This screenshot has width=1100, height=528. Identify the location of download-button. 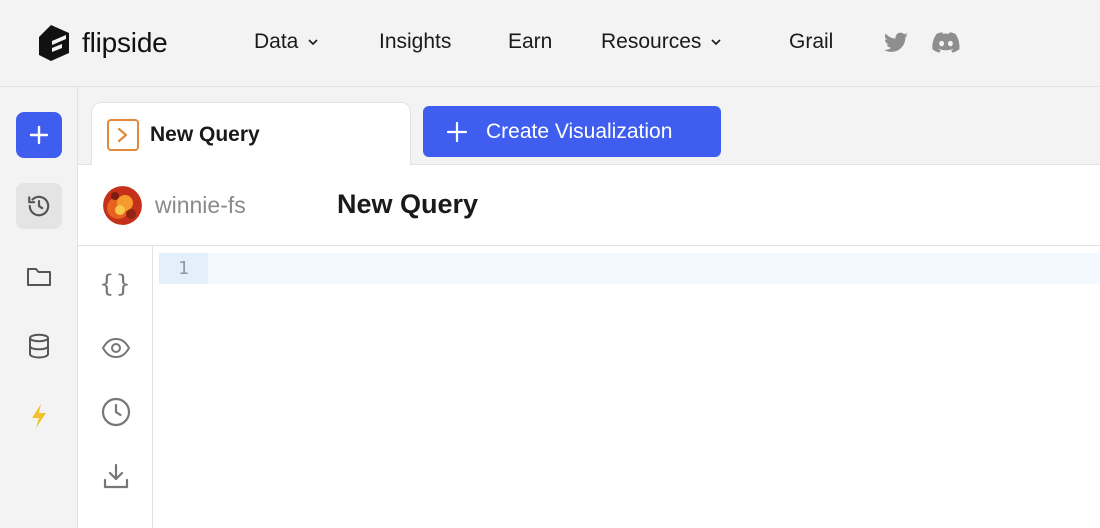
(116, 476).